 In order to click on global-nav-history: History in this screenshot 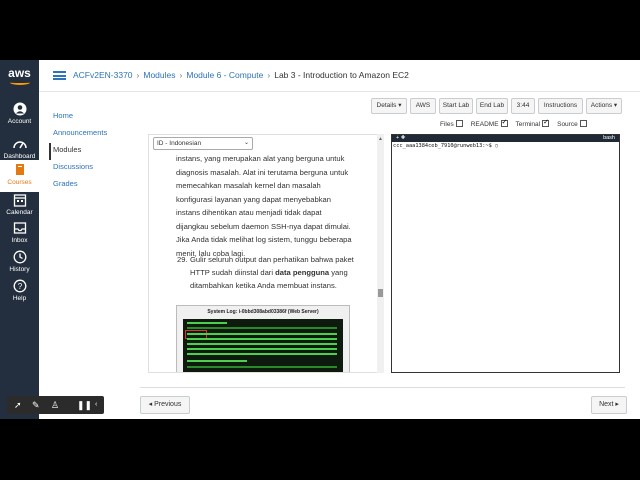, I will do `click(19, 261)`.